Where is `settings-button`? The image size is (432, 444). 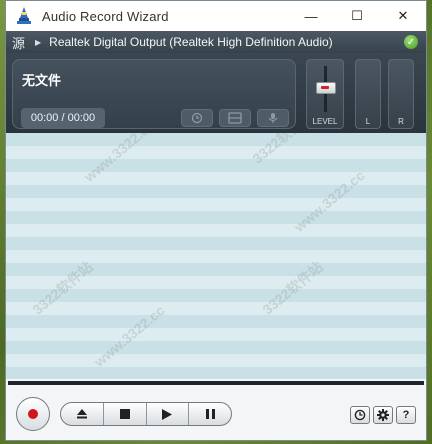
settings-button is located at coordinates (383, 415).